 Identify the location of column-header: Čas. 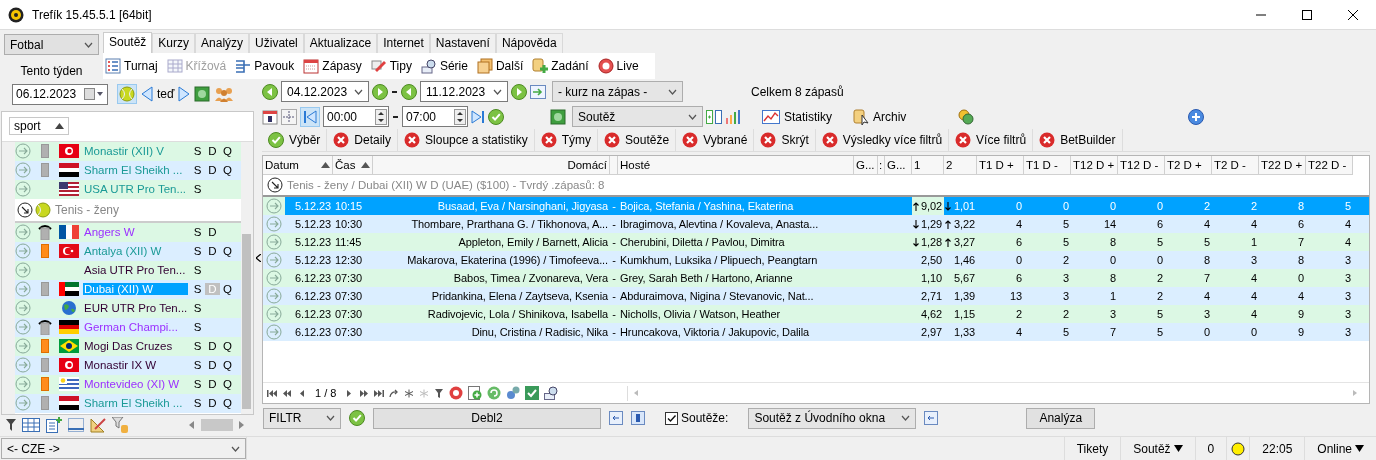
(353, 166).